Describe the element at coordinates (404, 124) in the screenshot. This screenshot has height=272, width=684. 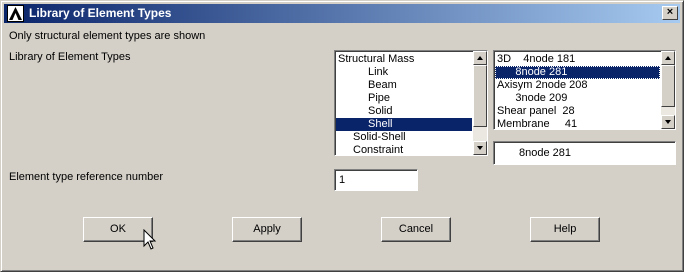
I see `category-item: Shell` at that location.